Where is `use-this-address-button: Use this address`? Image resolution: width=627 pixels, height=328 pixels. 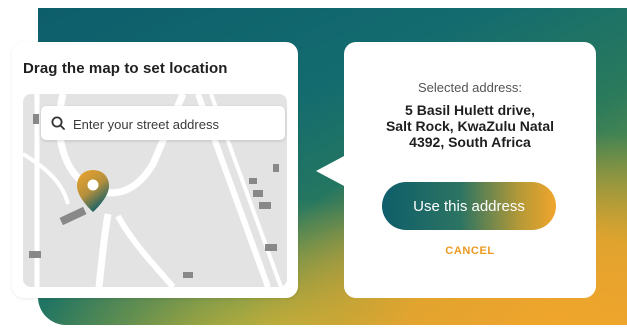
use-this-address-button: Use this address is located at coordinates (469, 206).